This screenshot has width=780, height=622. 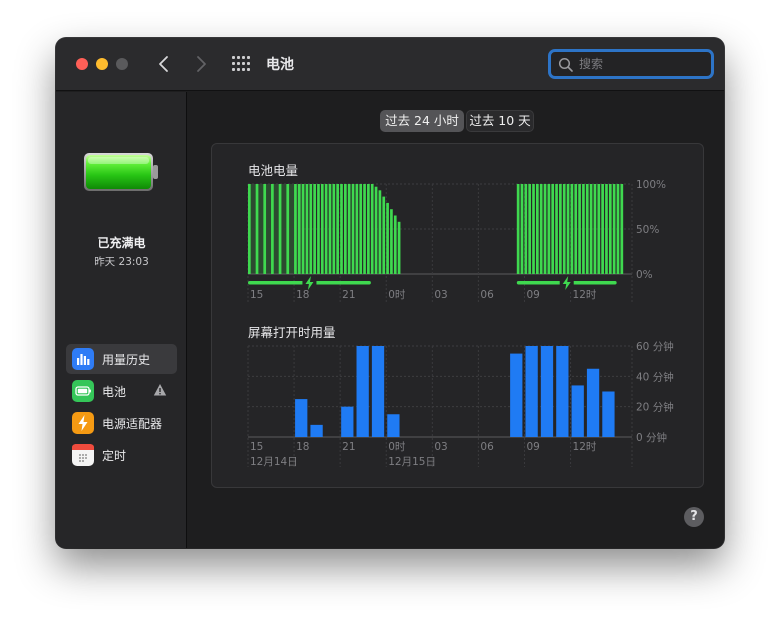 What do you see at coordinates (121, 320) in the screenshot?
I see `sidebar: 已充满电 昨天 23:03 用量历史 电池 电源适配器 定时` at bounding box center [121, 320].